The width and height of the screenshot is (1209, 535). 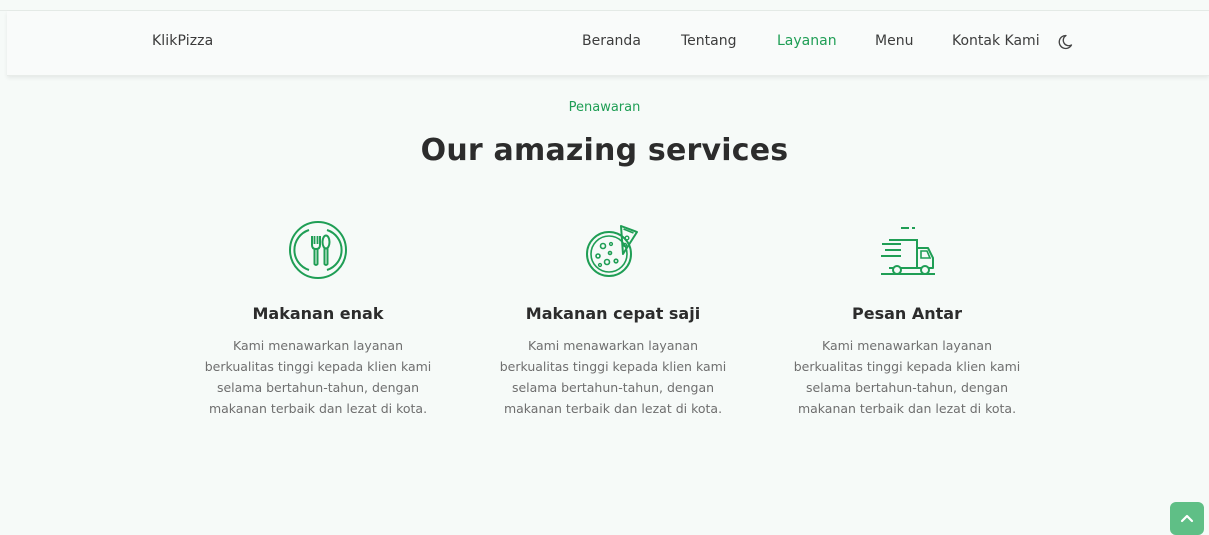 I want to click on pizza-icon, so click(x=613, y=250).